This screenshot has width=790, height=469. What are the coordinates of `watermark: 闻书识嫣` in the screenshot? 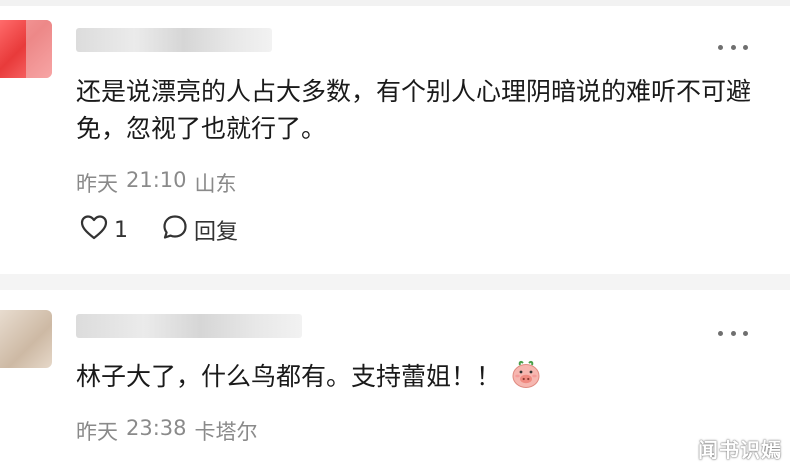 It's located at (740, 450).